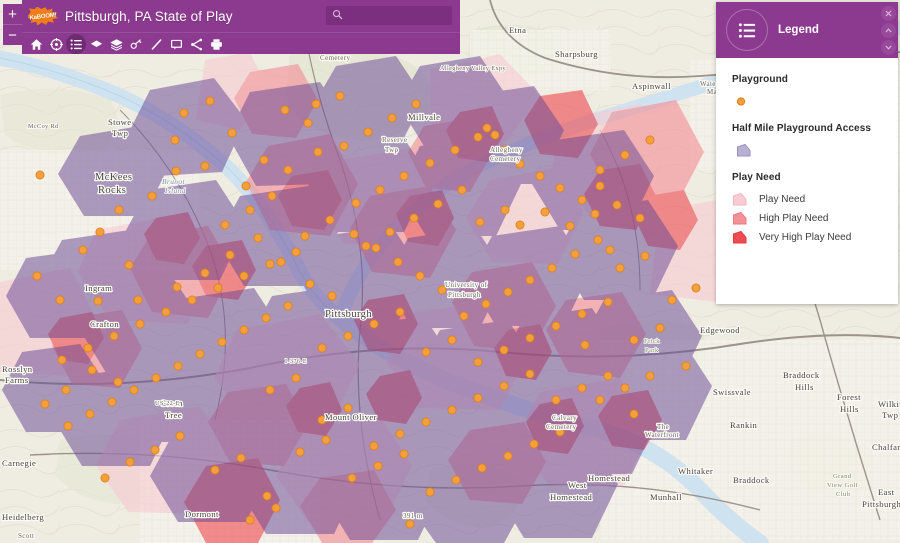 The width and height of the screenshot is (900, 543). I want to click on basemap-icon, so click(96, 44).